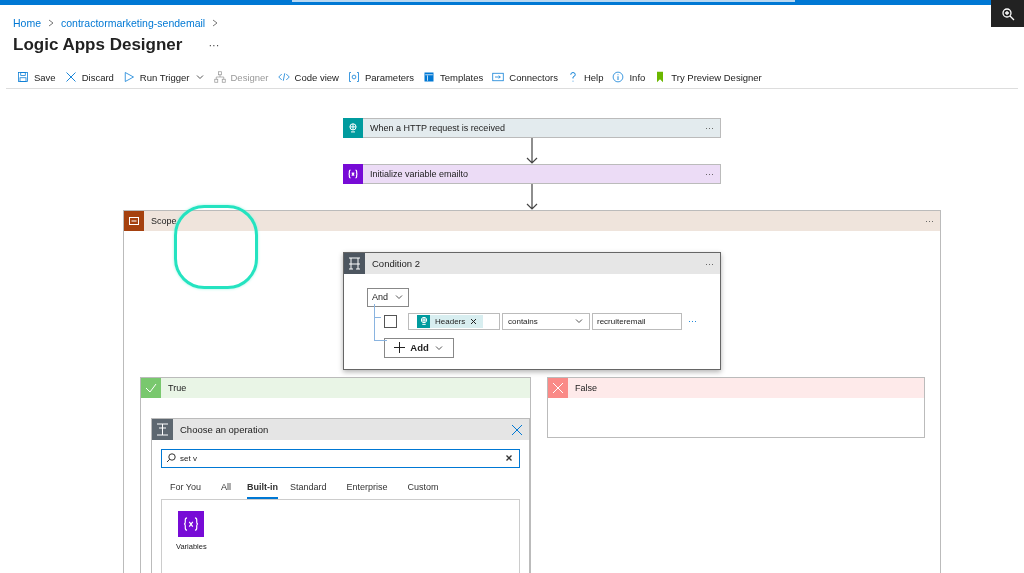  Describe the element at coordinates (353, 127) in the screenshot. I see `globe-icon` at that location.